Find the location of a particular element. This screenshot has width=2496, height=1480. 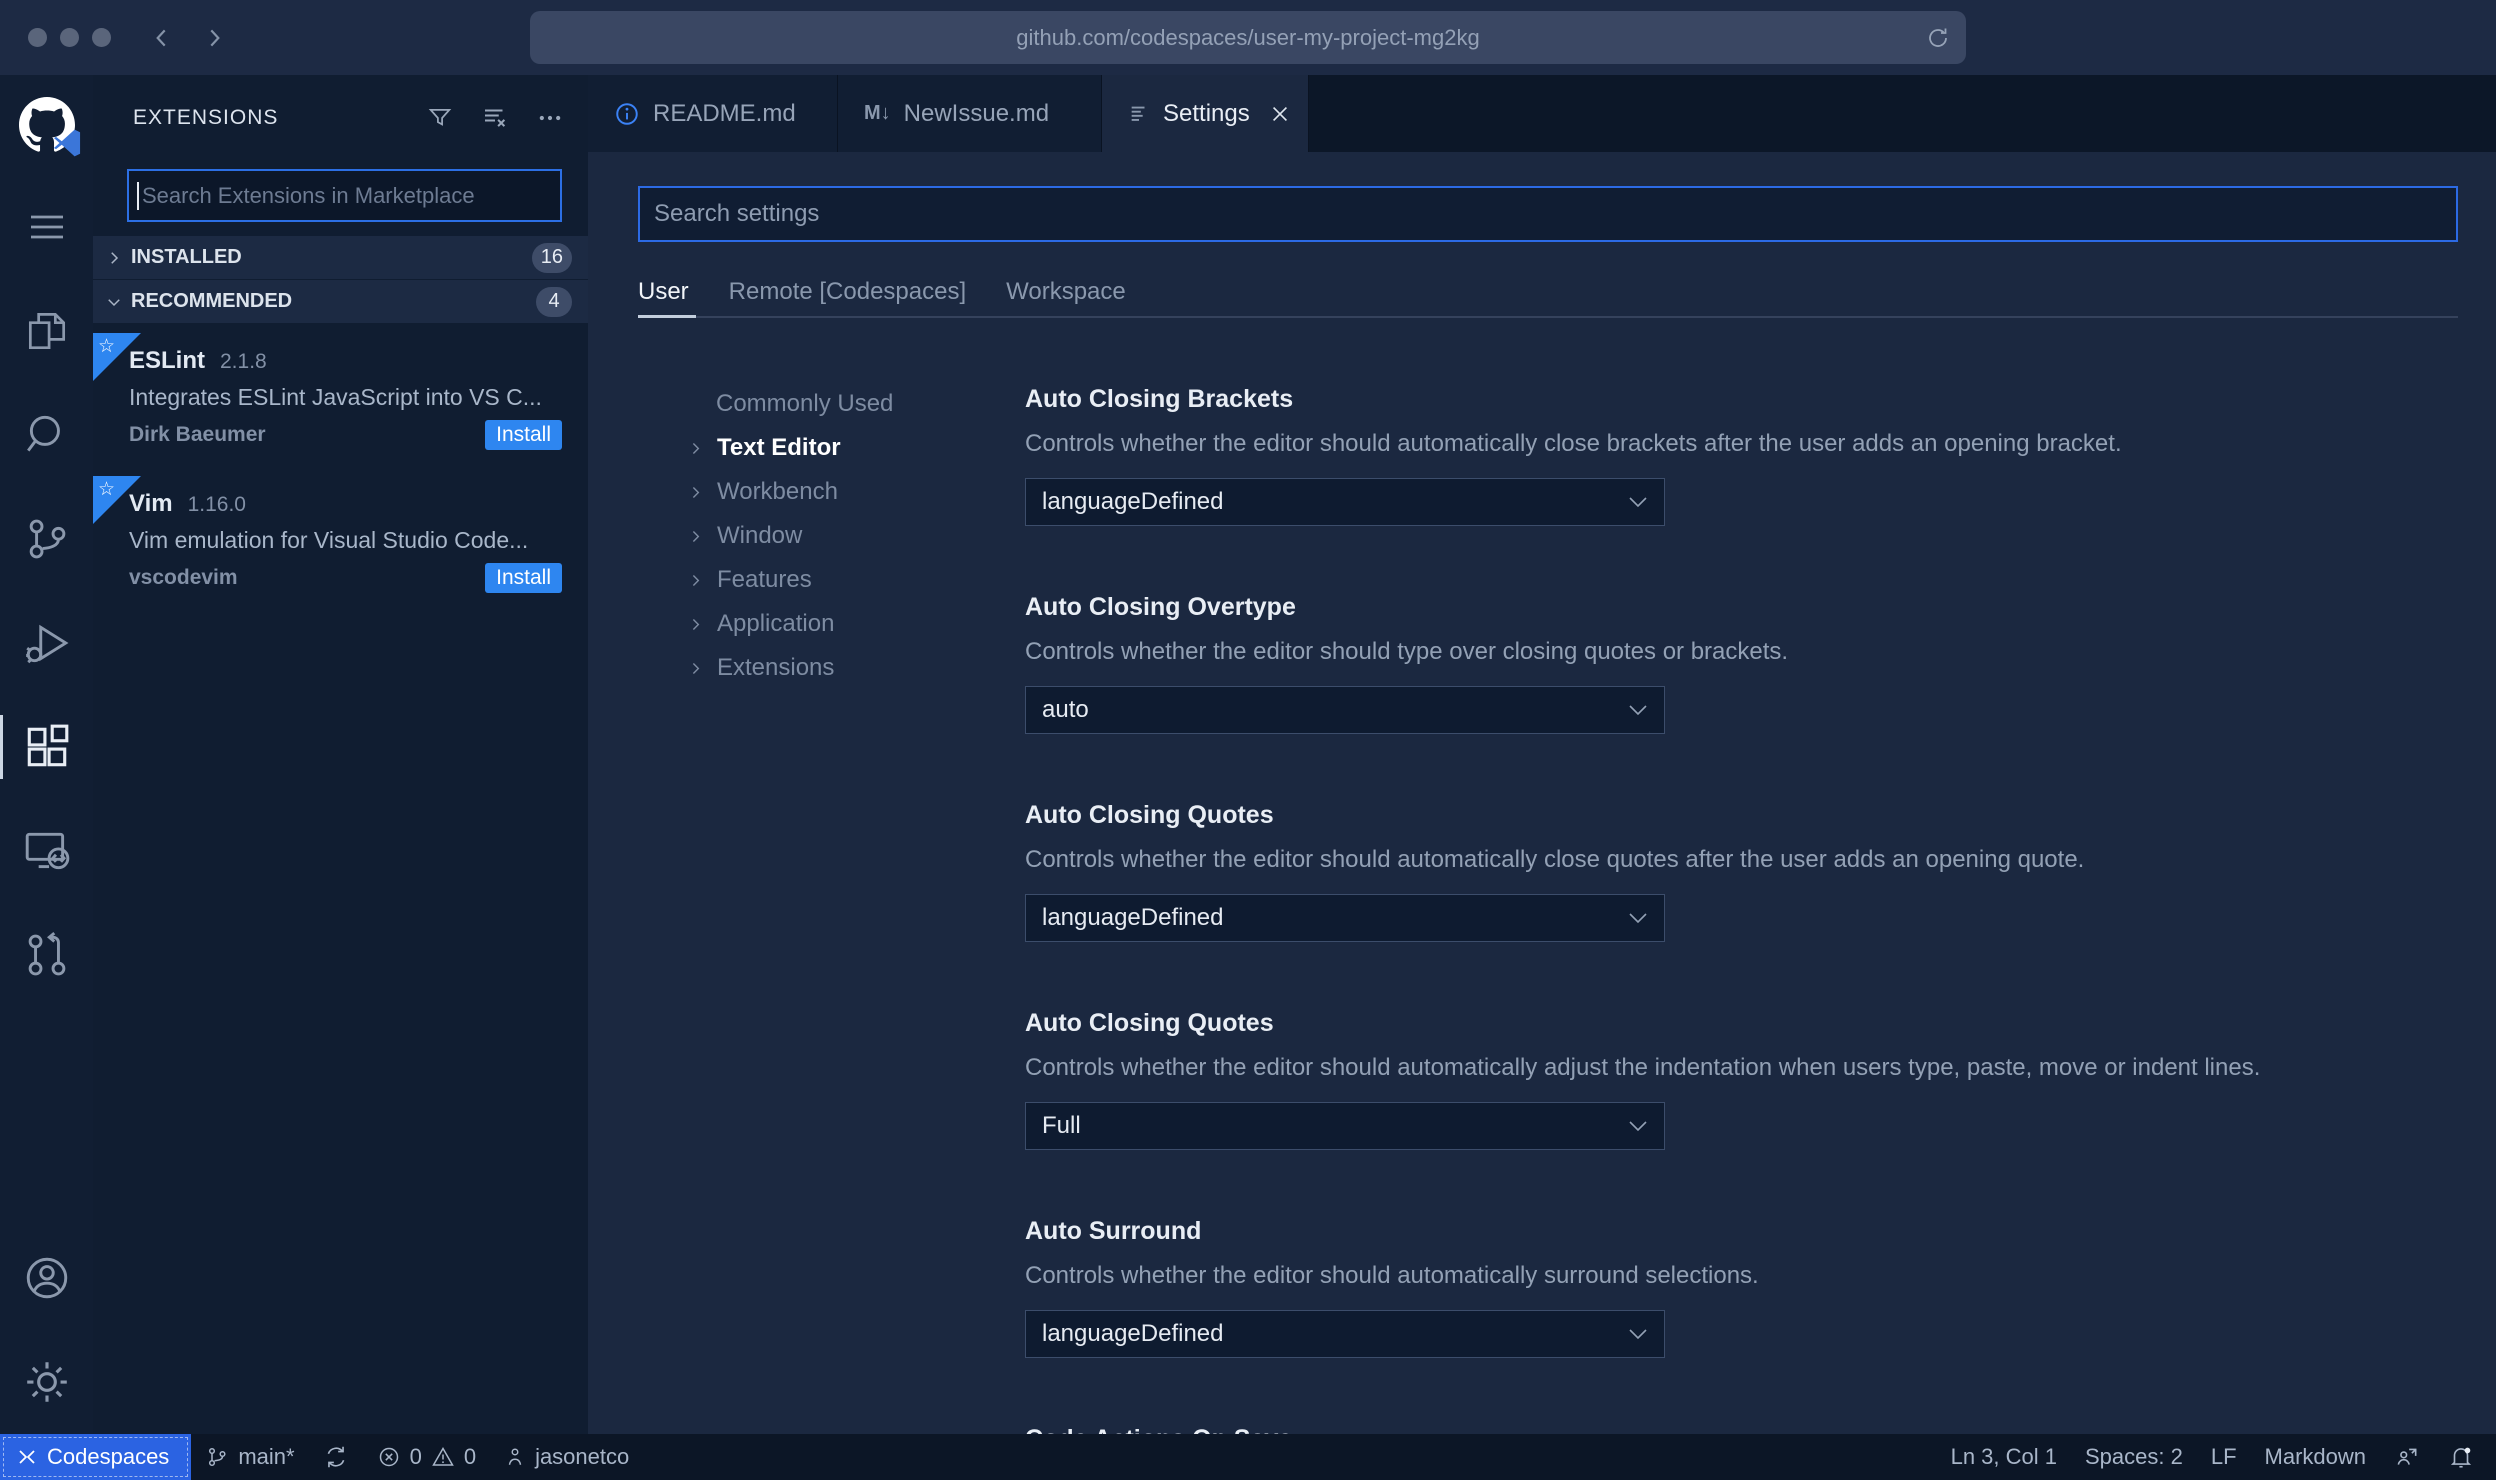

tab-bar: README.md M↓ NewIssue.md Settings is located at coordinates (1542, 113).